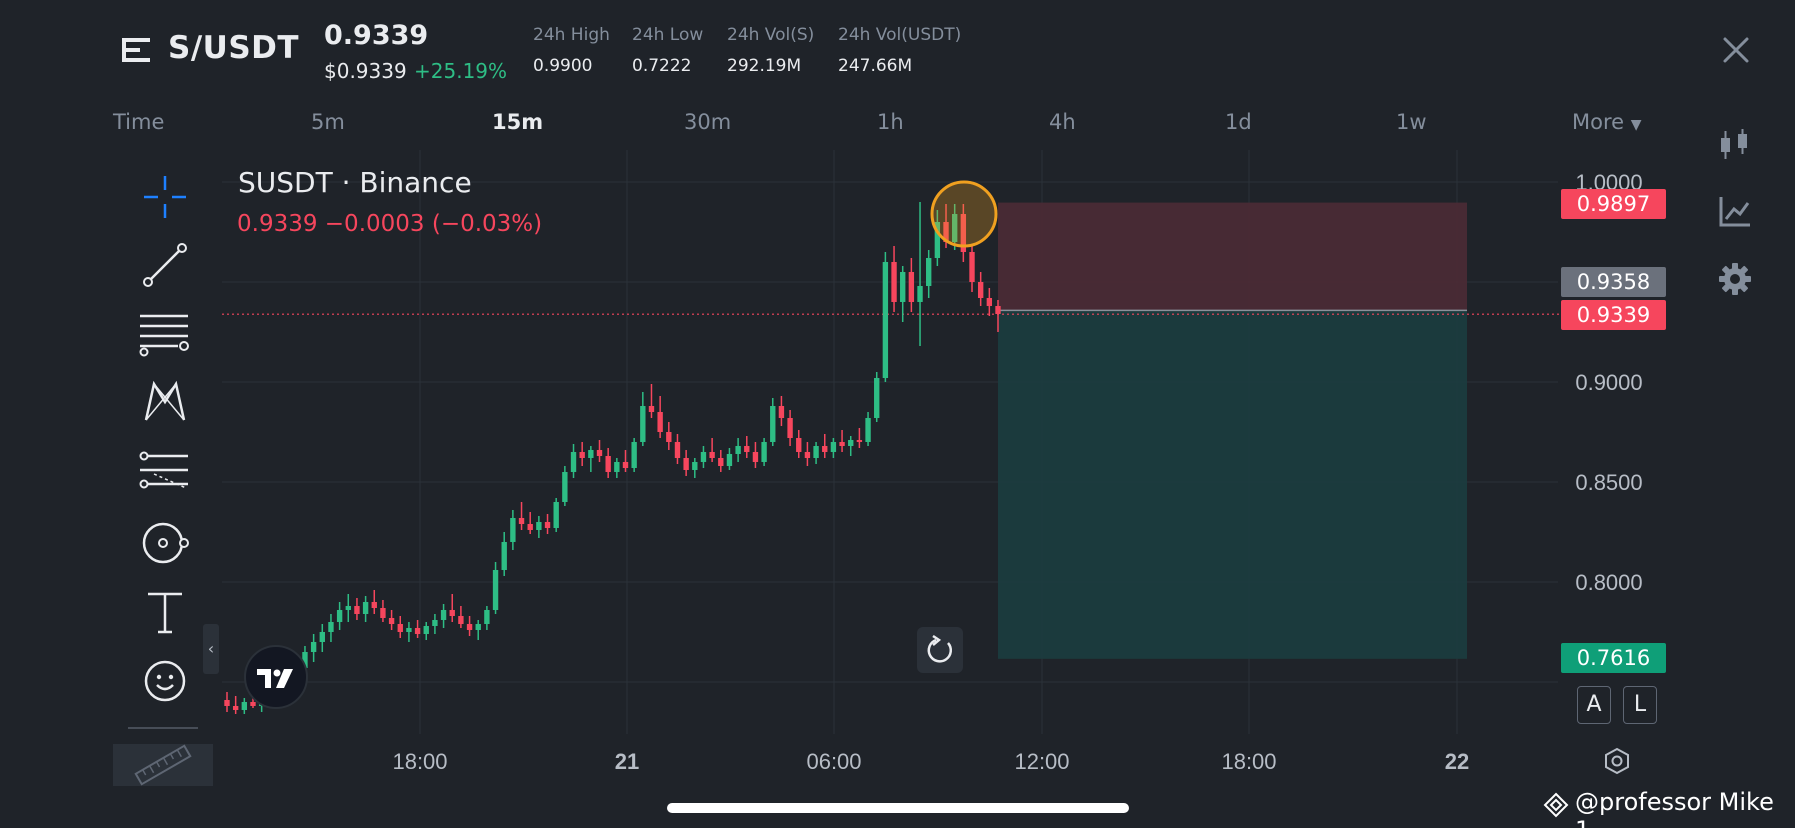  Describe the element at coordinates (390, 224) in the screenshot. I see `chart-ohlc-readout: 0.9339 −0.0003 (−0.03%)` at that location.